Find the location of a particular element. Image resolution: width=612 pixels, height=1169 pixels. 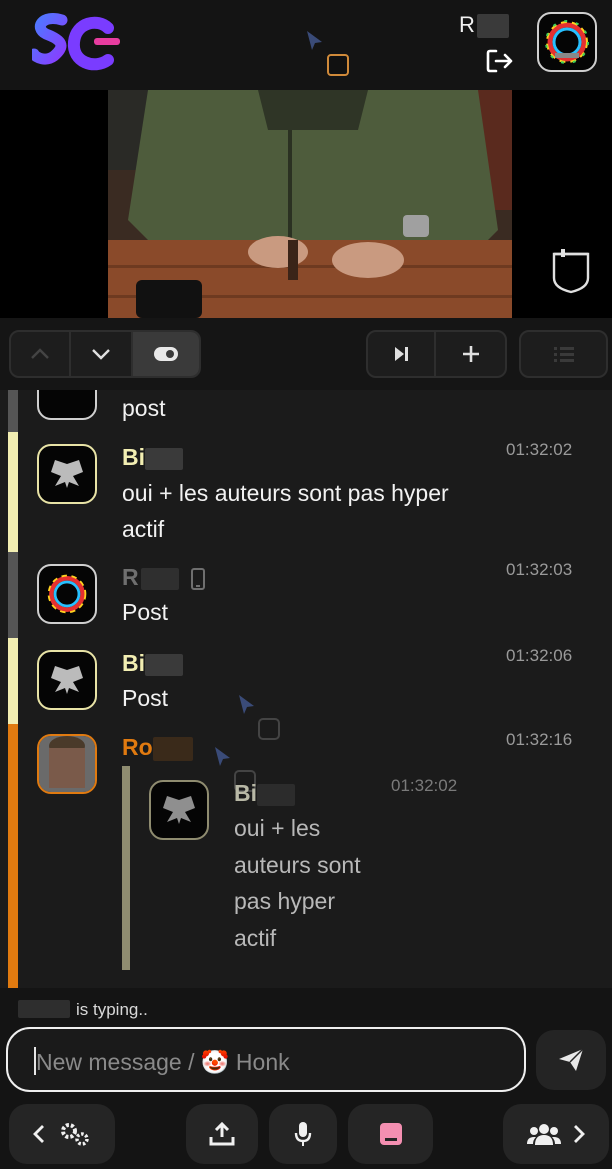

send-button is located at coordinates (571, 1060).